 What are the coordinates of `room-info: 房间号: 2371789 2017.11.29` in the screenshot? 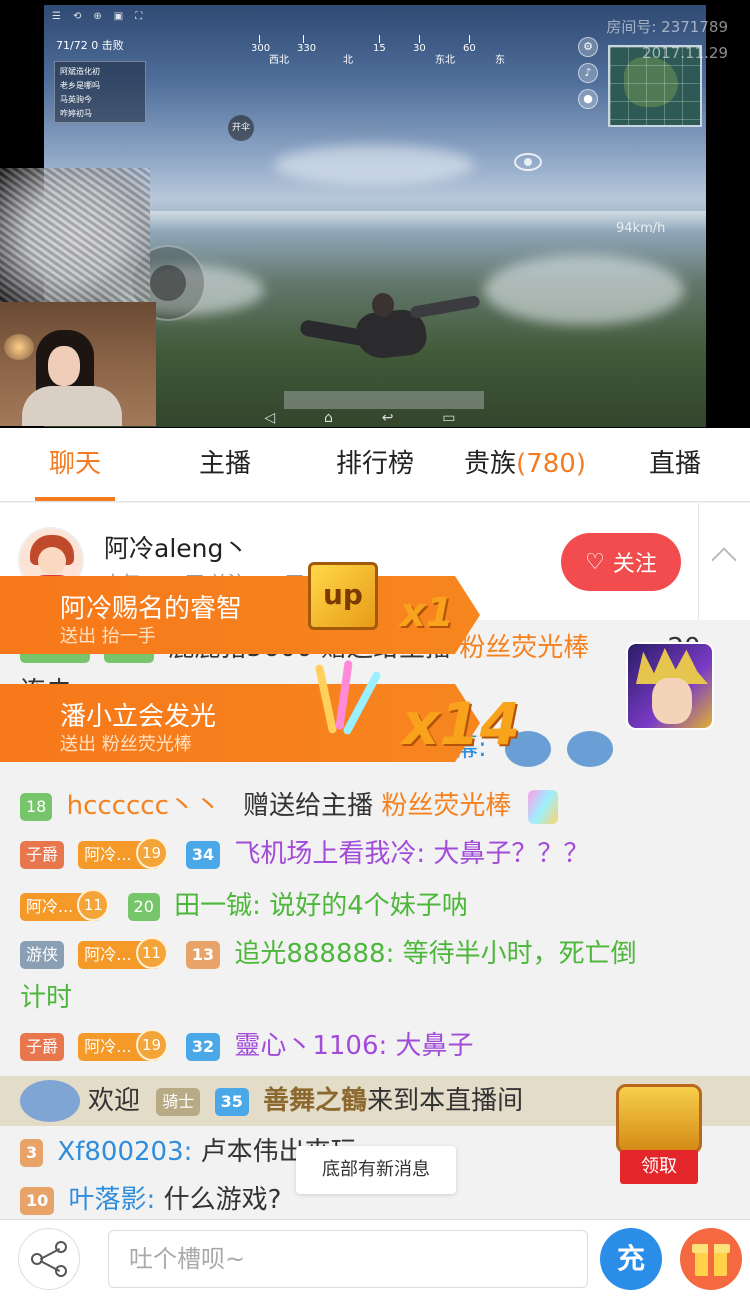 It's located at (667, 40).